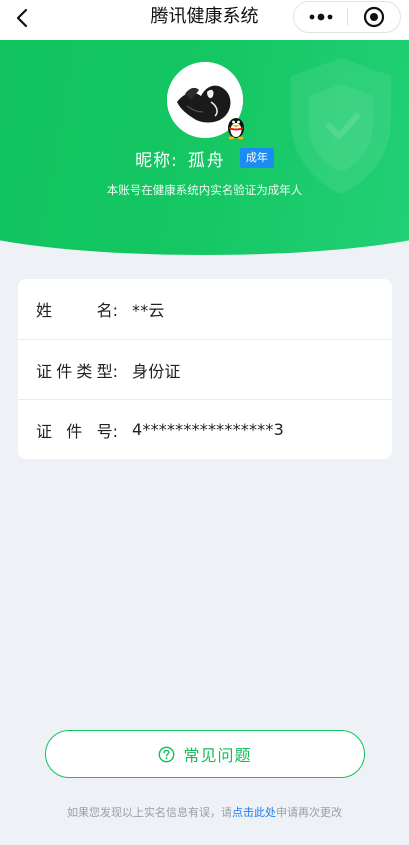 The image size is (409, 845). Describe the element at coordinates (236, 129) in the screenshot. I see `qq-penguin-icon` at that location.